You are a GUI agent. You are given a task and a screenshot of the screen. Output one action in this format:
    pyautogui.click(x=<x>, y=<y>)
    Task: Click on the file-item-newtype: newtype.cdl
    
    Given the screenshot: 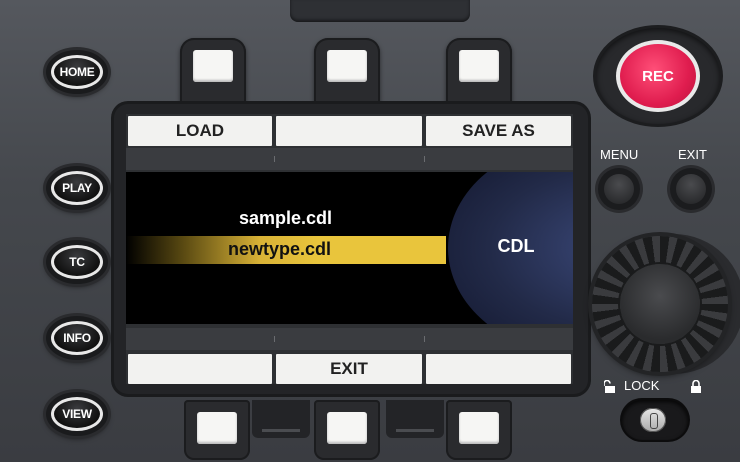 What is the action you would take?
    pyautogui.click(x=279, y=249)
    